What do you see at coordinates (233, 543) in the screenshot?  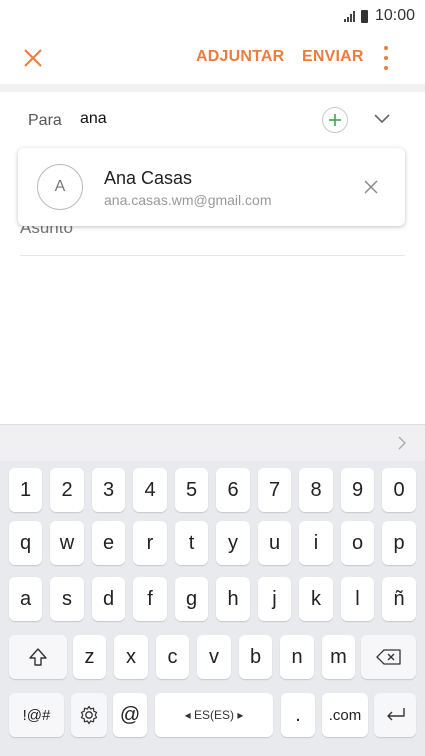 I see `key-y: y` at bounding box center [233, 543].